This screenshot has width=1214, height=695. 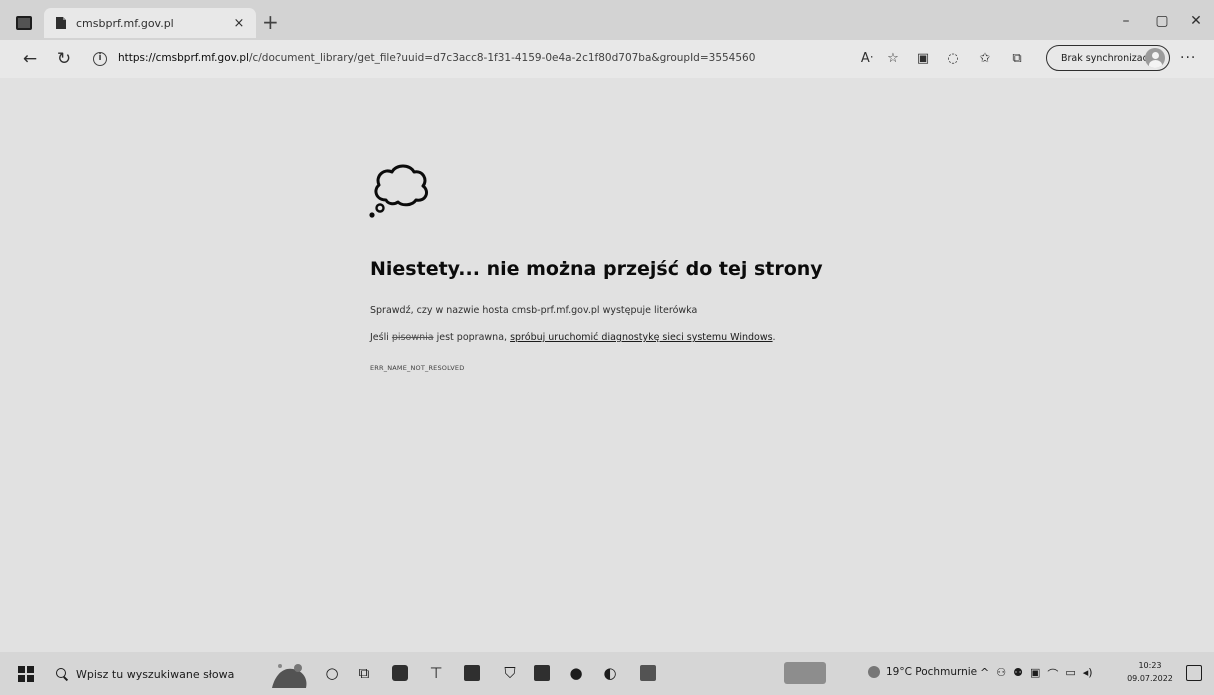 I want to click on error-code: ERR_NAME_NOT_RESOLVED, so click(x=417, y=368).